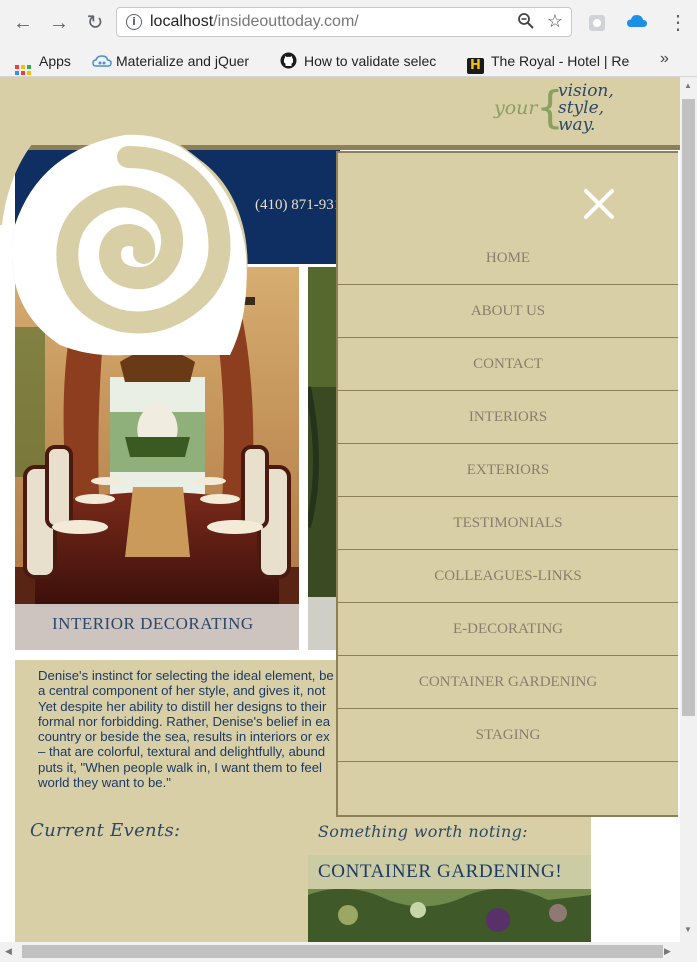 Image resolution: width=697 pixels, height=962 pixels. I want to click on container-gardening-label: CONTAINER GARDENING!, so click(440, 871).